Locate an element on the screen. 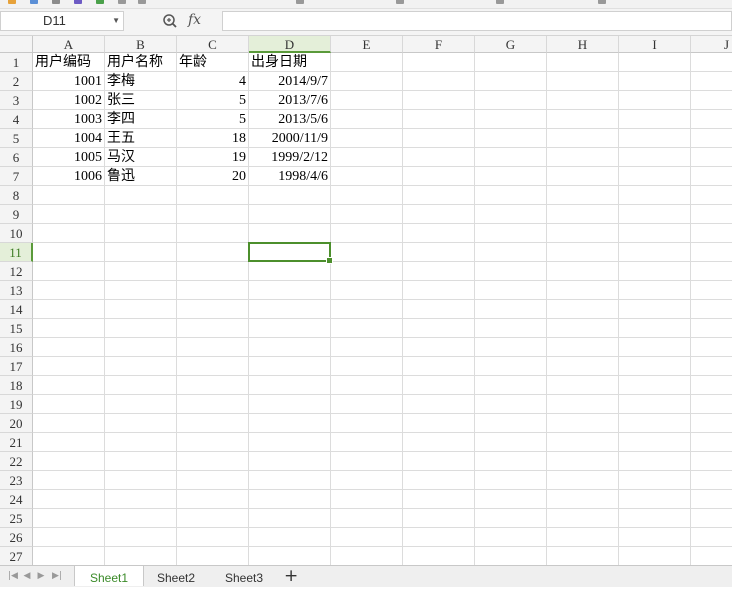  cell-i9 is located at coordinates (655, 214).